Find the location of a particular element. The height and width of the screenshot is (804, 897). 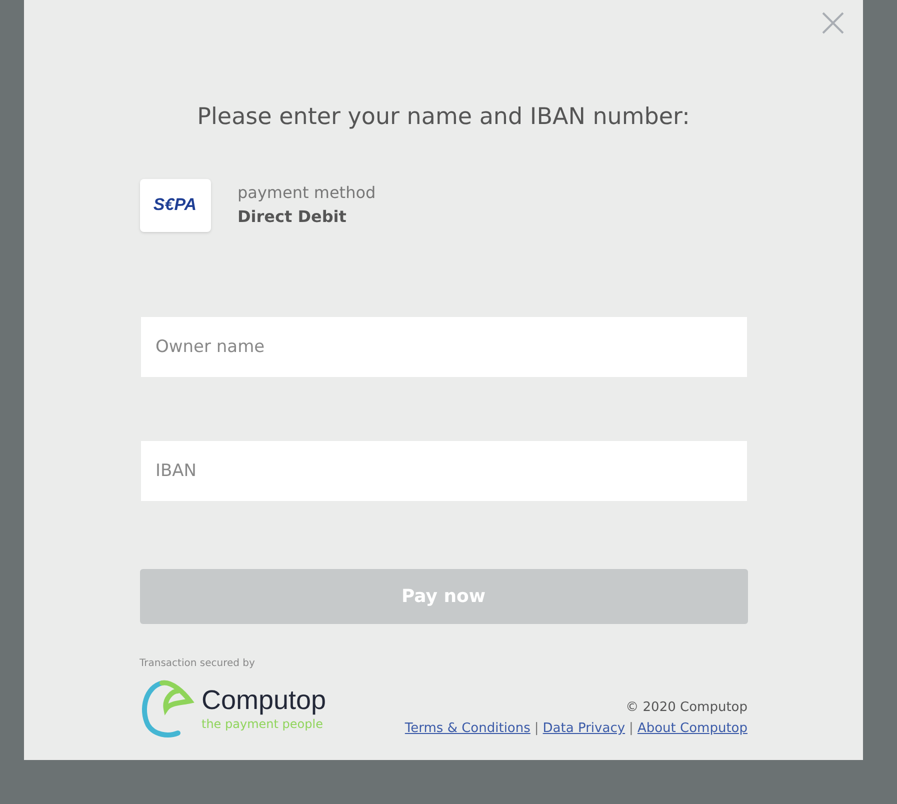

close-icon is located at coordinates (833, 23).